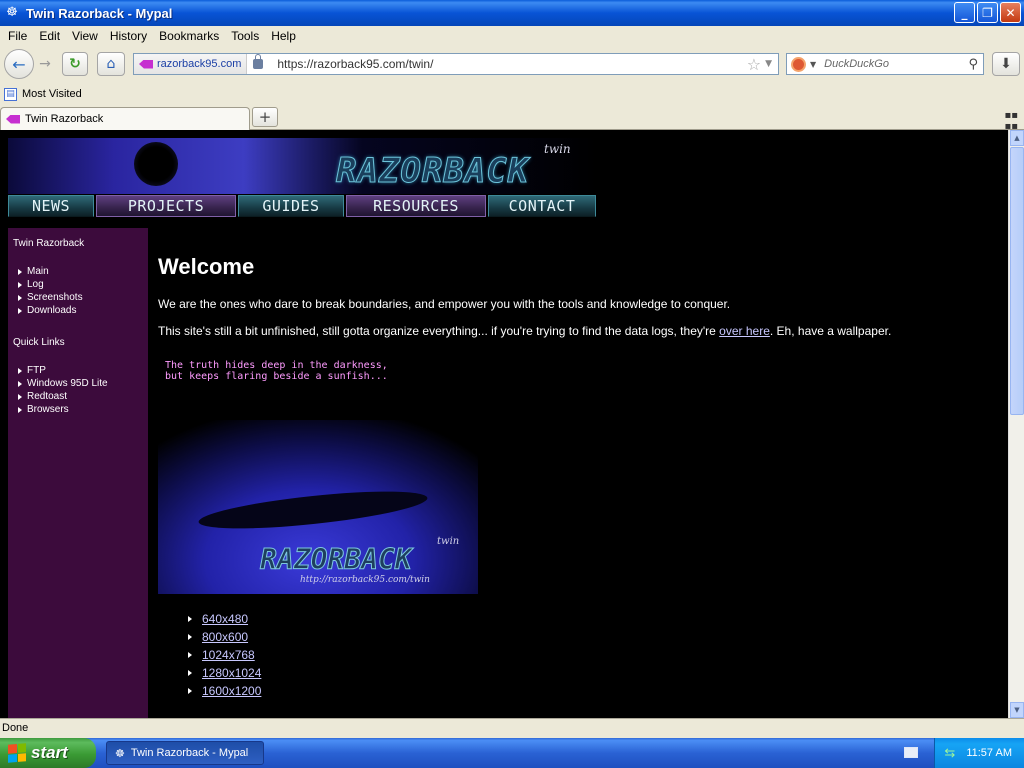 This screenshot has height=768, width=1024. I want to click on quick-link-windows-95d-lite: Windows 95D Lite, so click(80, 383).